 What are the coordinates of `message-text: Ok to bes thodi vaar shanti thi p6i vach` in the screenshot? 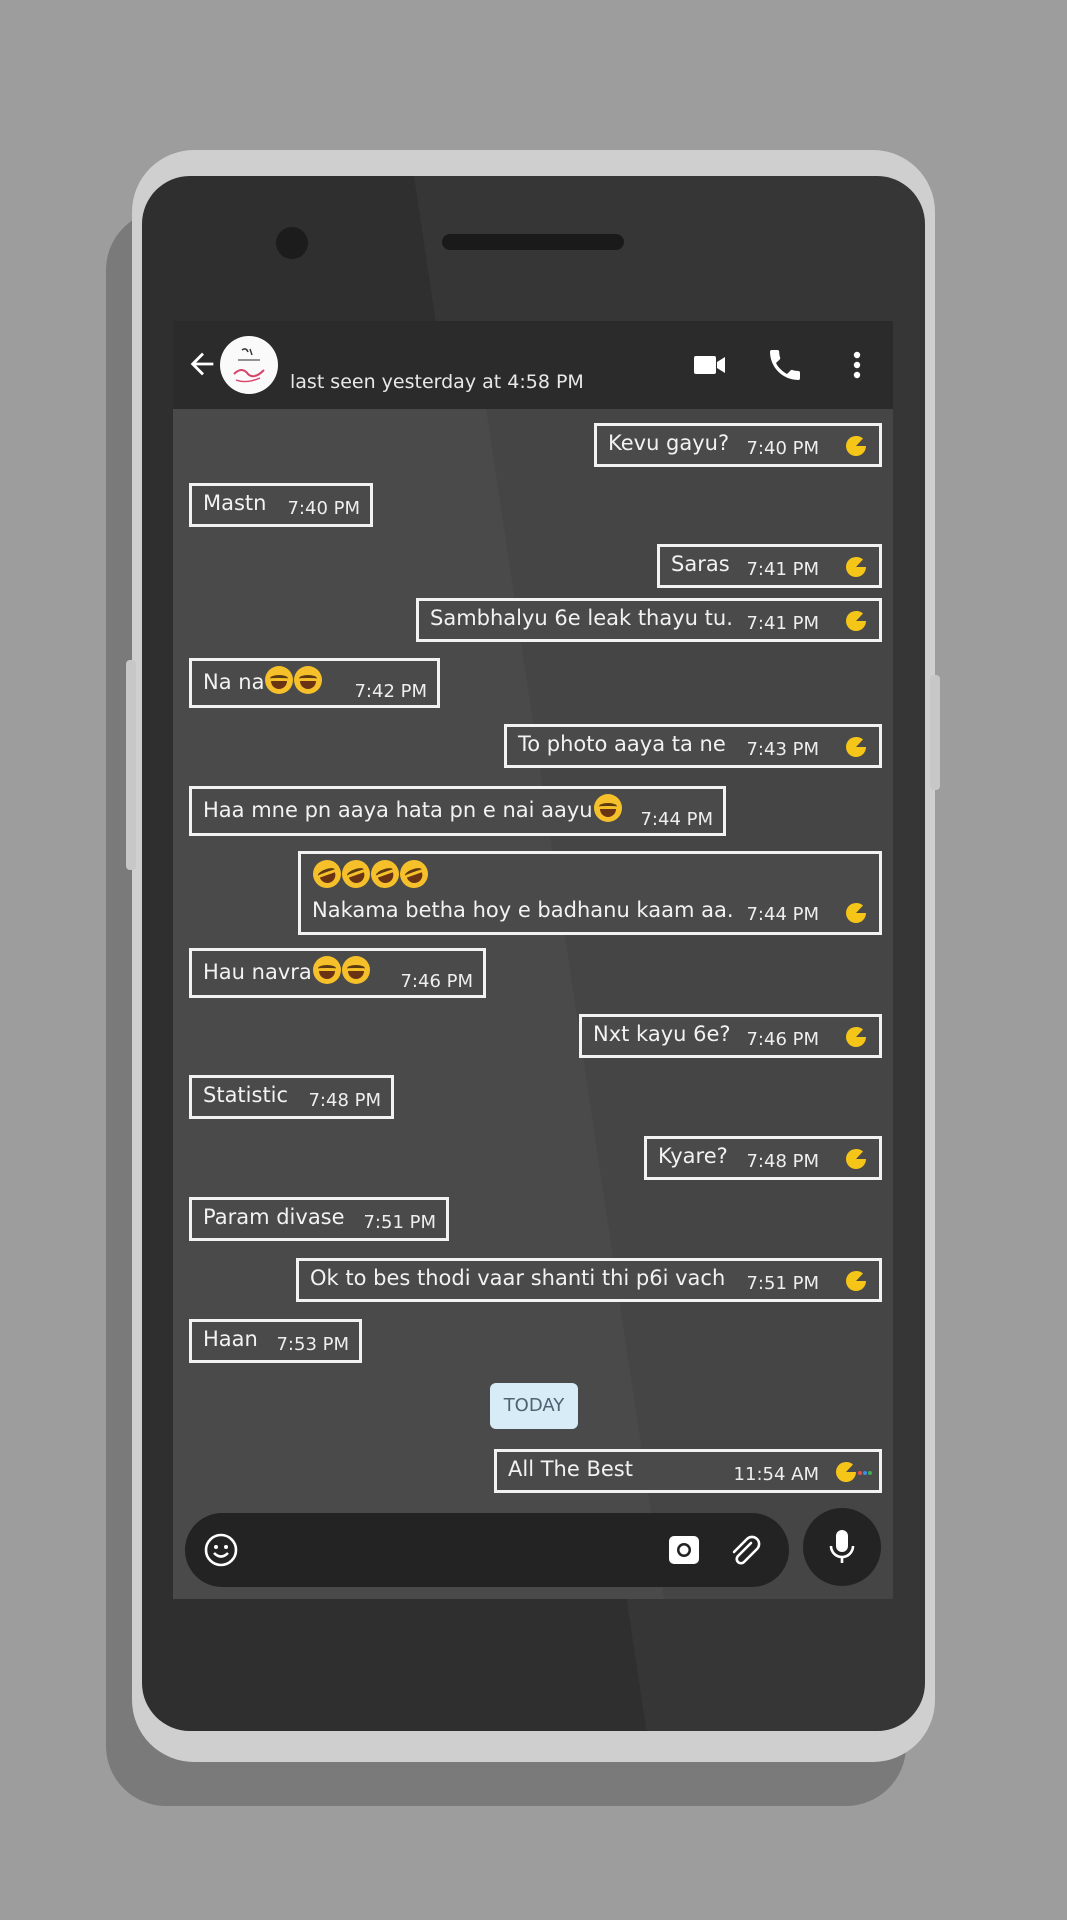 It's located at (518, 1278).